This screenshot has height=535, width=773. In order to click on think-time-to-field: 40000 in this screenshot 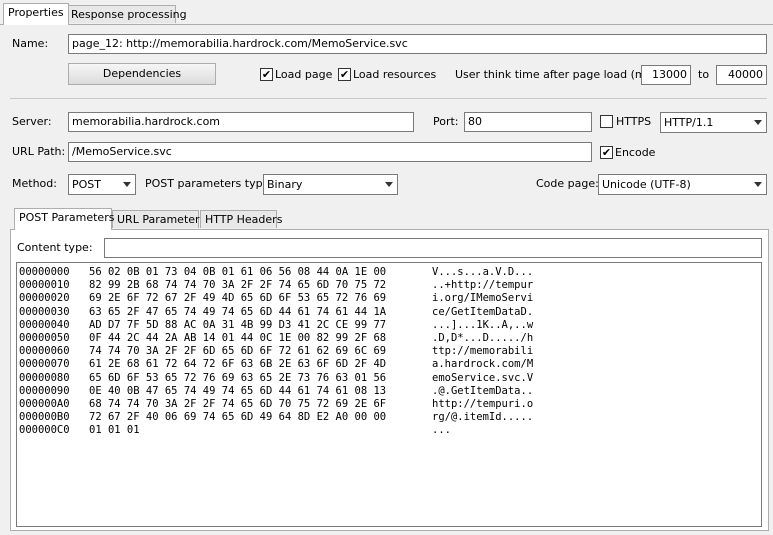, I will do `click(741, 75)`.